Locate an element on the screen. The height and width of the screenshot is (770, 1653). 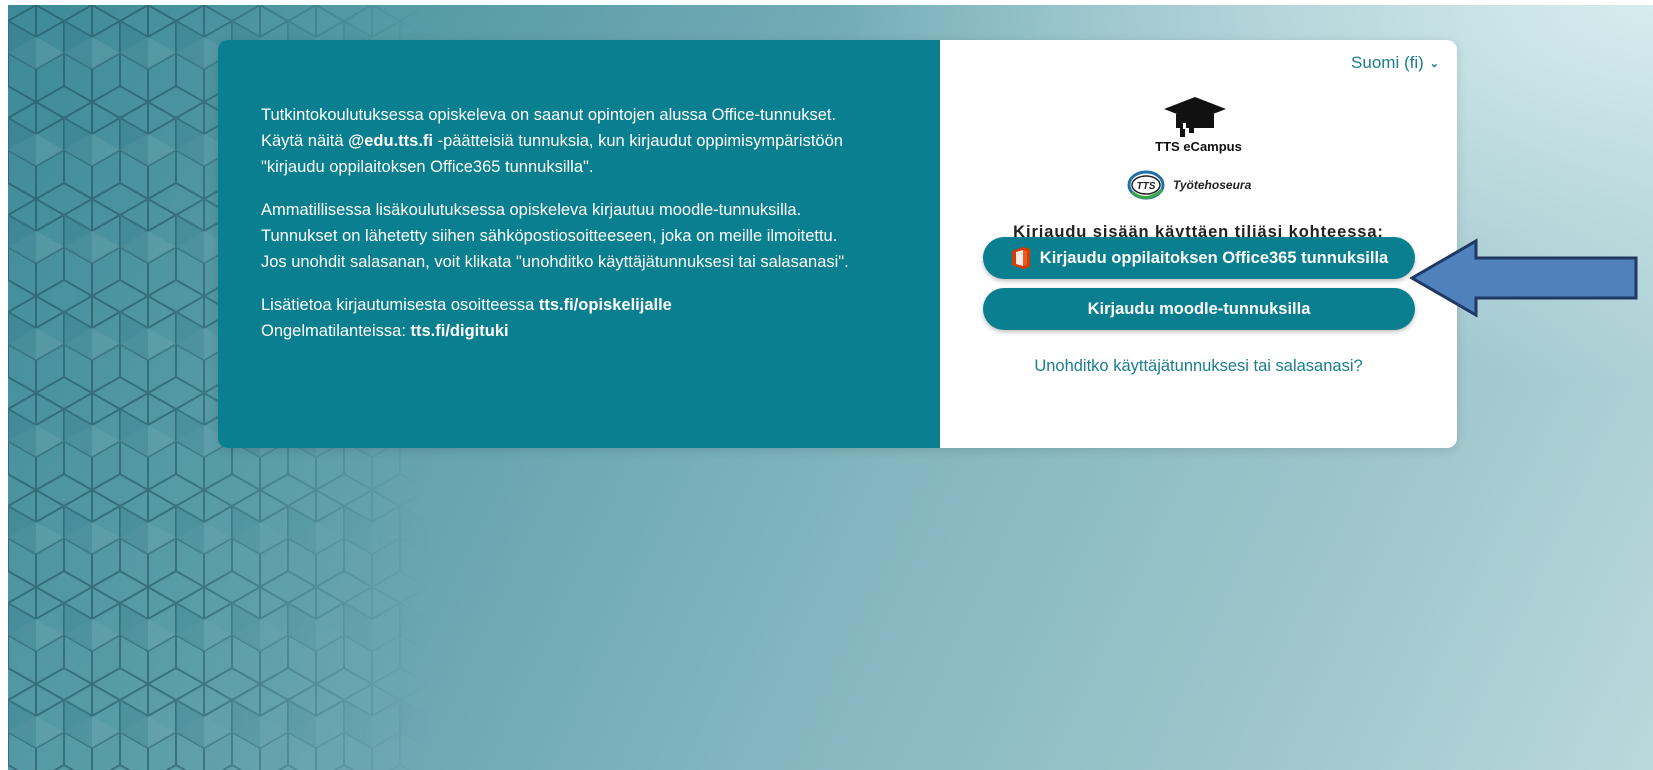
info-text: Ongelmatilanteissa: is located at coordinates (336, 331).